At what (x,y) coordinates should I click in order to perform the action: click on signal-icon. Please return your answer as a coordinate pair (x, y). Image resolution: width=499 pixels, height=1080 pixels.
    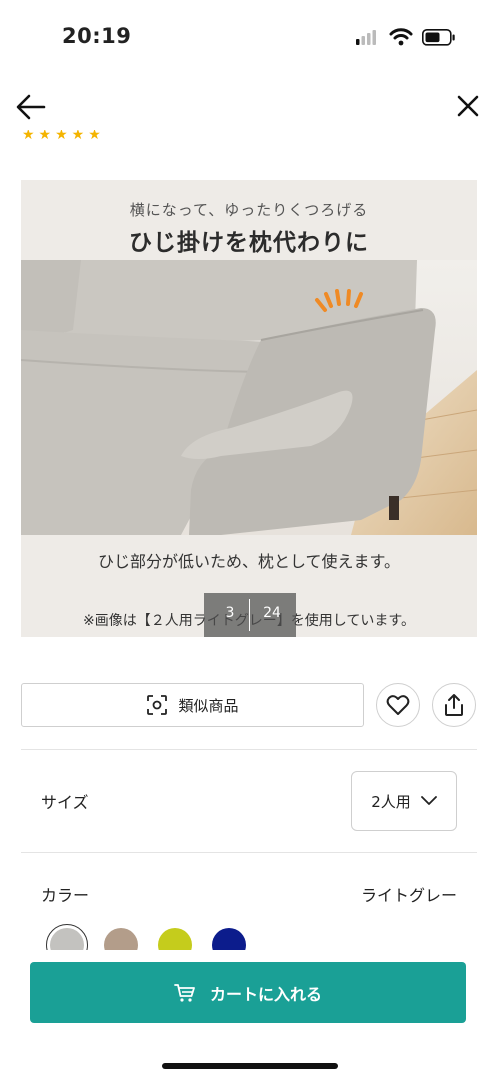
    Looking at the image, I should click on (366, 37).